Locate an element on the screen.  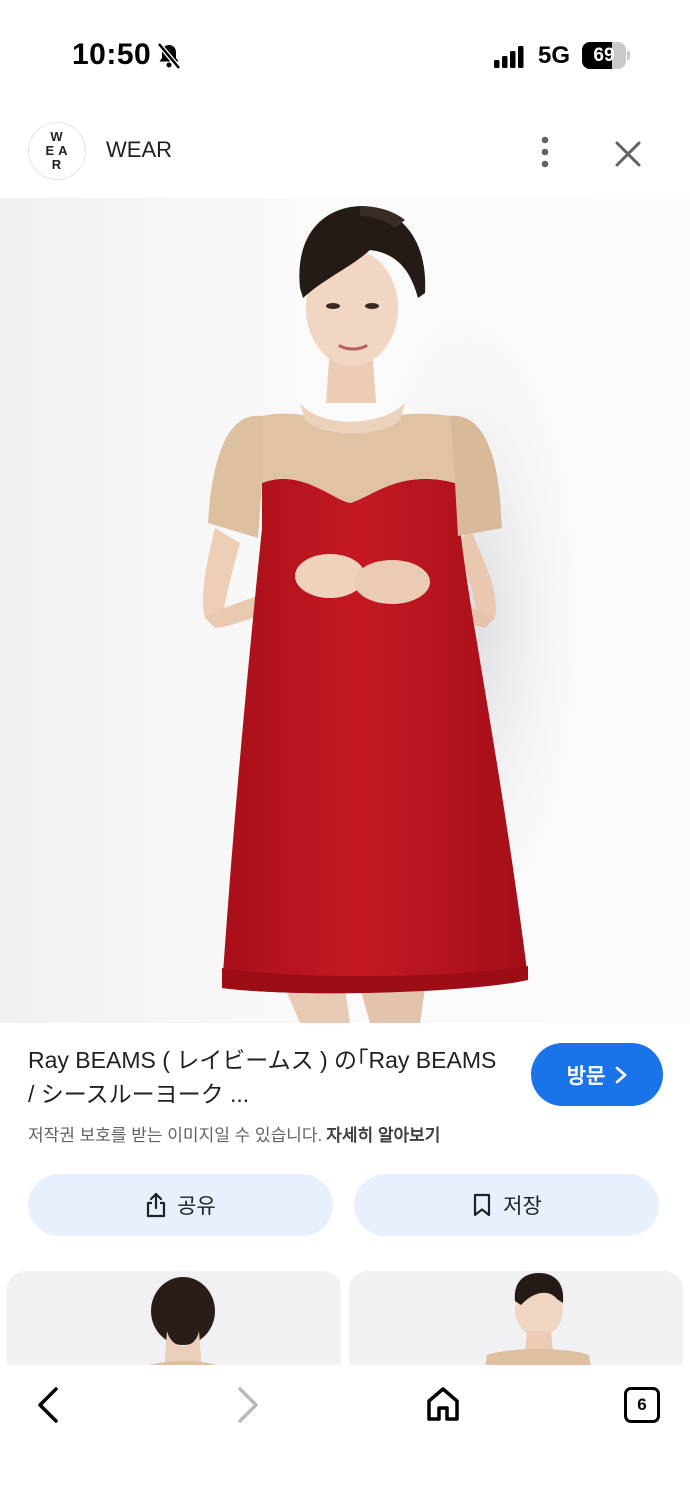
tab-count: 6 is located at coordinates (642, 1404).